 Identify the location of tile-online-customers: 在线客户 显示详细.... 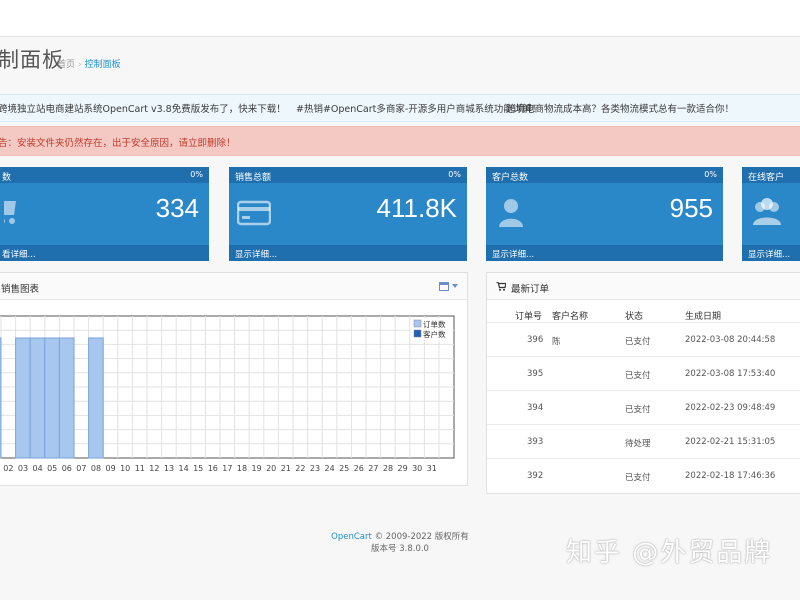
(771, 214).